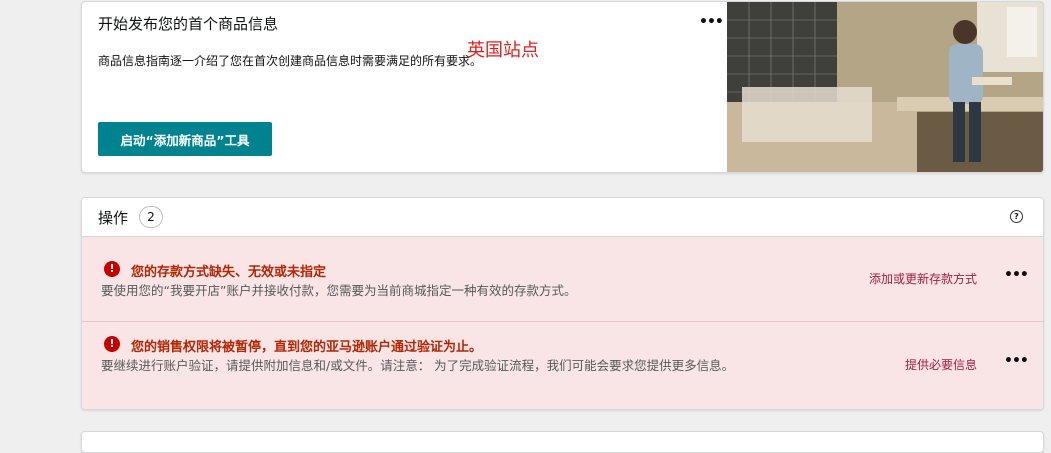 The width and height of the screenshot is (1051, 453). Describe the element at coordinates (941, 364) in the screenshot. I see `provide-info-link: 提供必要信息` at that location.